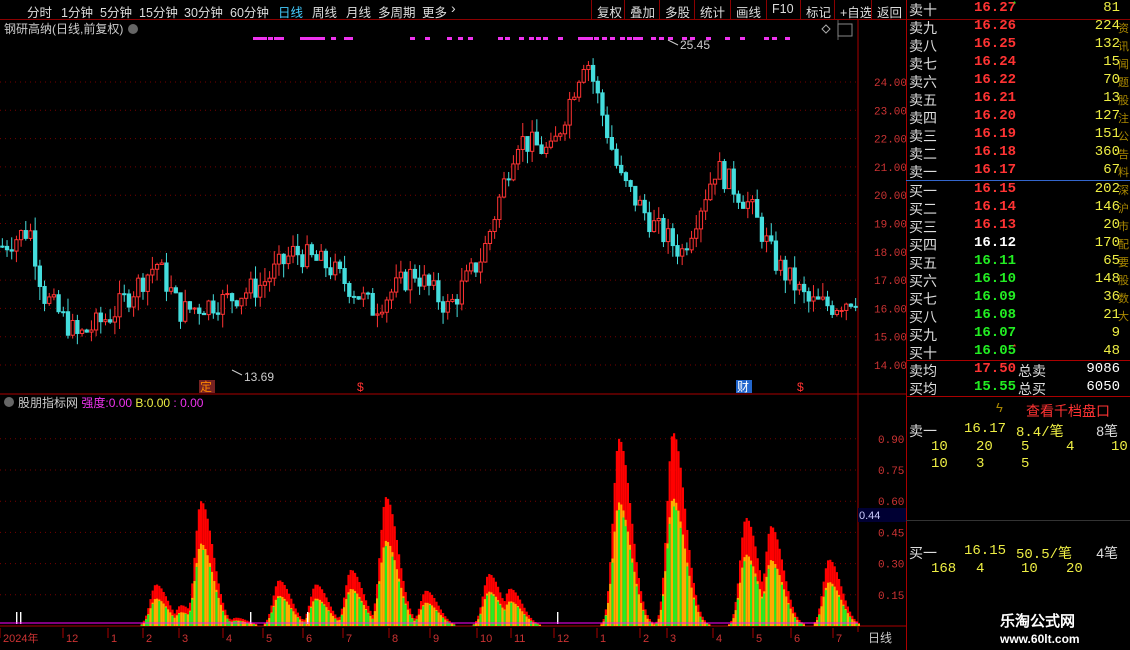 This screenshot has height=650, width=1130. I want to click on x-tick: 3, so click(185, 639).